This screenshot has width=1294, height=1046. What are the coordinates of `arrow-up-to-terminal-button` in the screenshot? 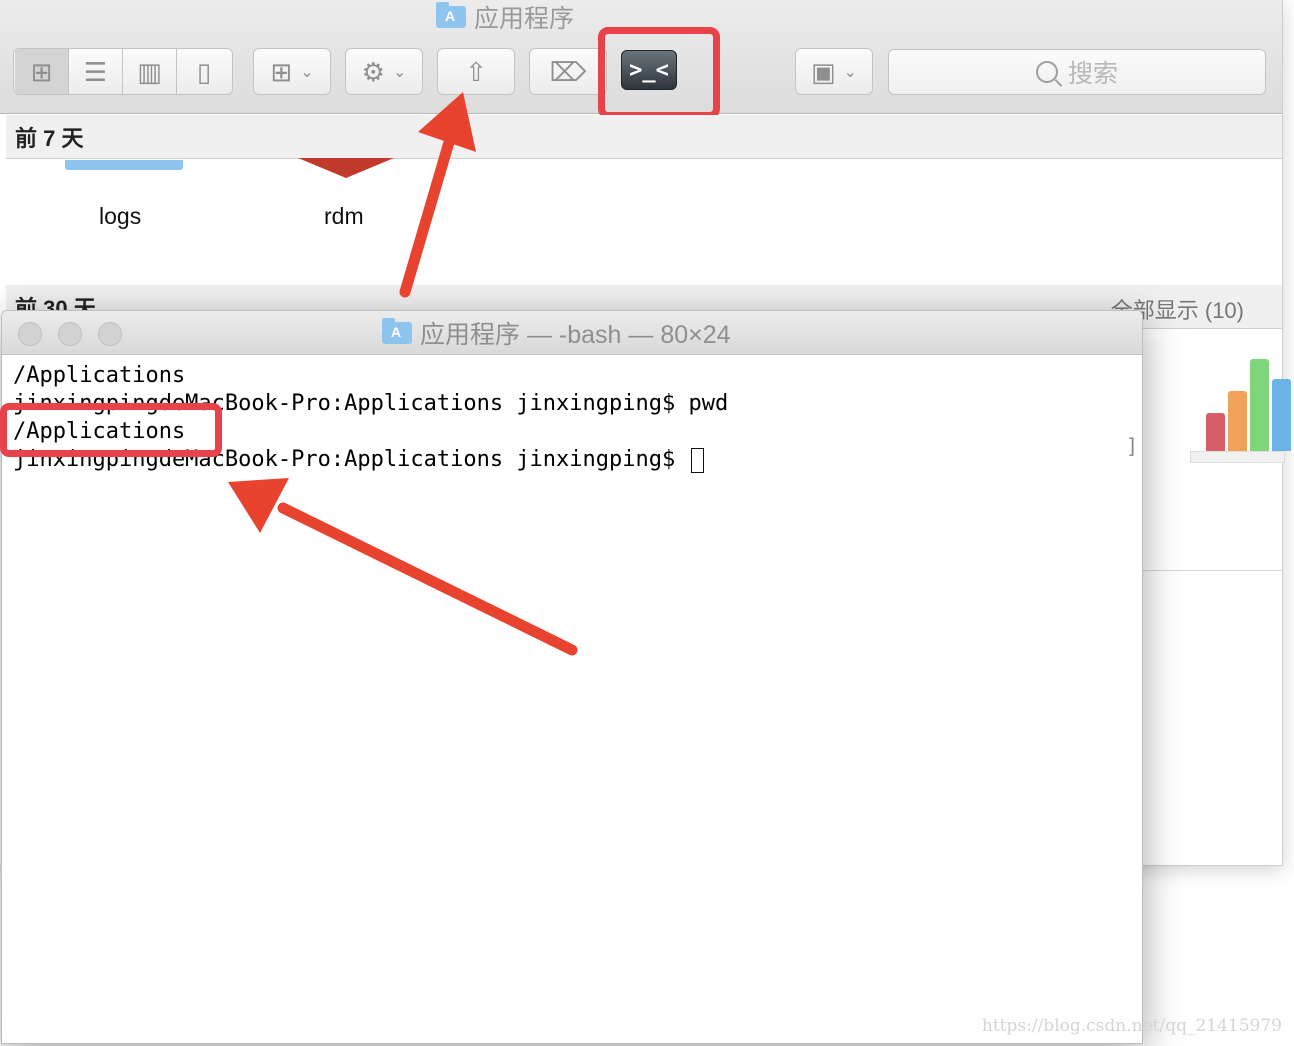 It's located at (437, 195).